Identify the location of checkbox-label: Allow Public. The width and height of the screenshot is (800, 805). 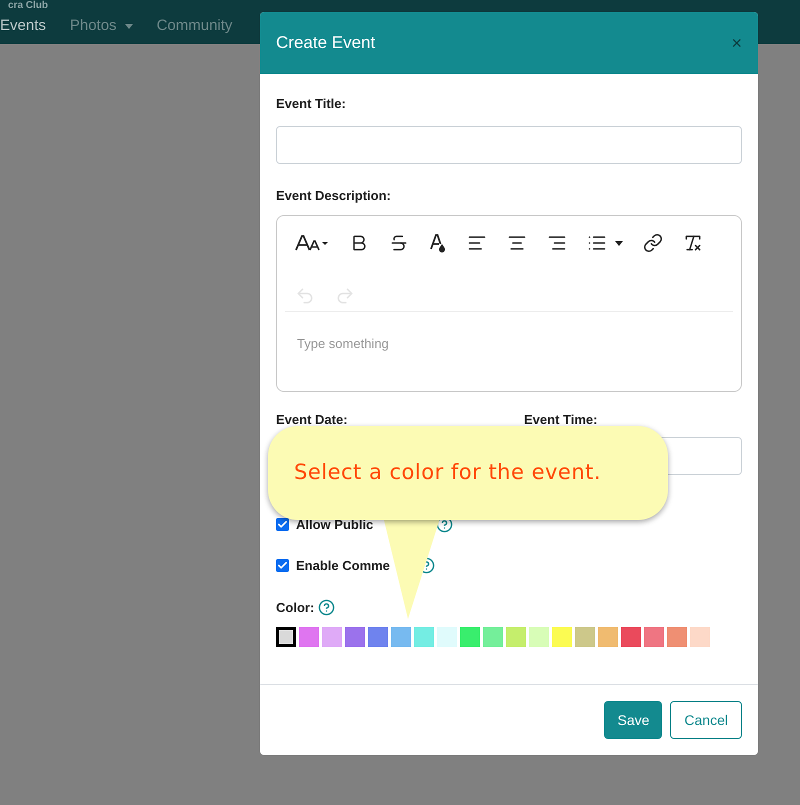
(335, 525).